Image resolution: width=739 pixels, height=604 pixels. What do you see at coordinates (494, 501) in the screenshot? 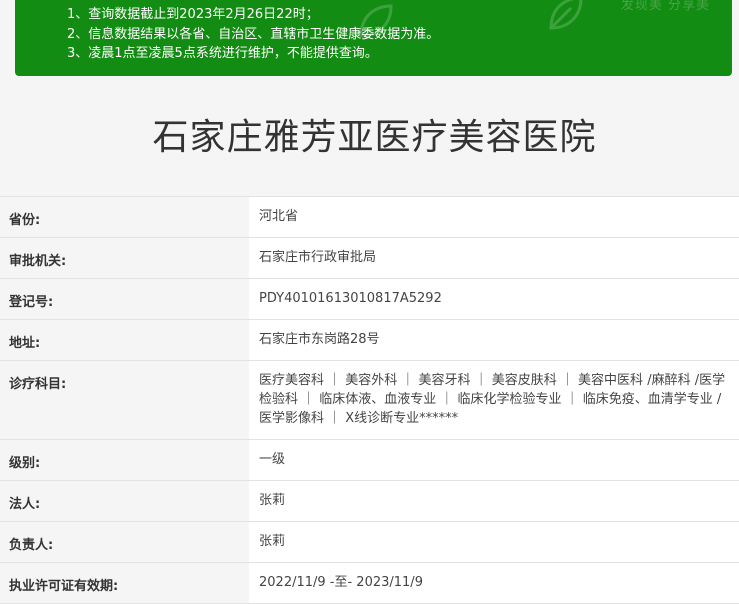
I see `value-legal-person: 张莉` at bounding box center [494, 501].